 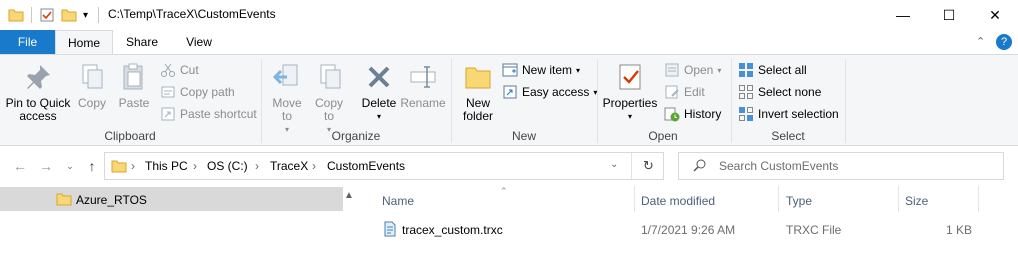 I want to click on delete-button: Delete ▾, so click(x=379, y=92).